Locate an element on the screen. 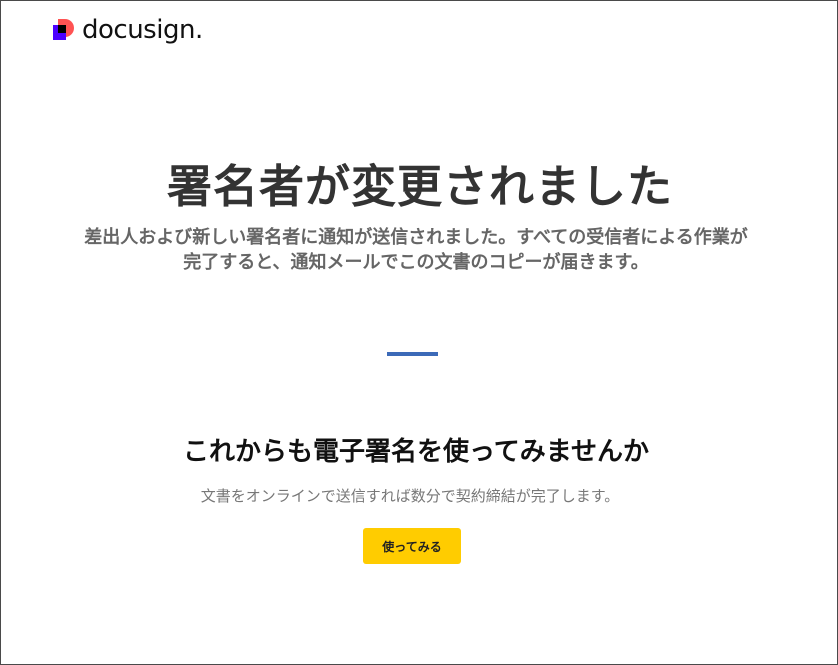 The height and width of the screenshot is (665, 838). promo-heading: これからも電子署名を使ってみませんか is located at coordinates (416, 452).